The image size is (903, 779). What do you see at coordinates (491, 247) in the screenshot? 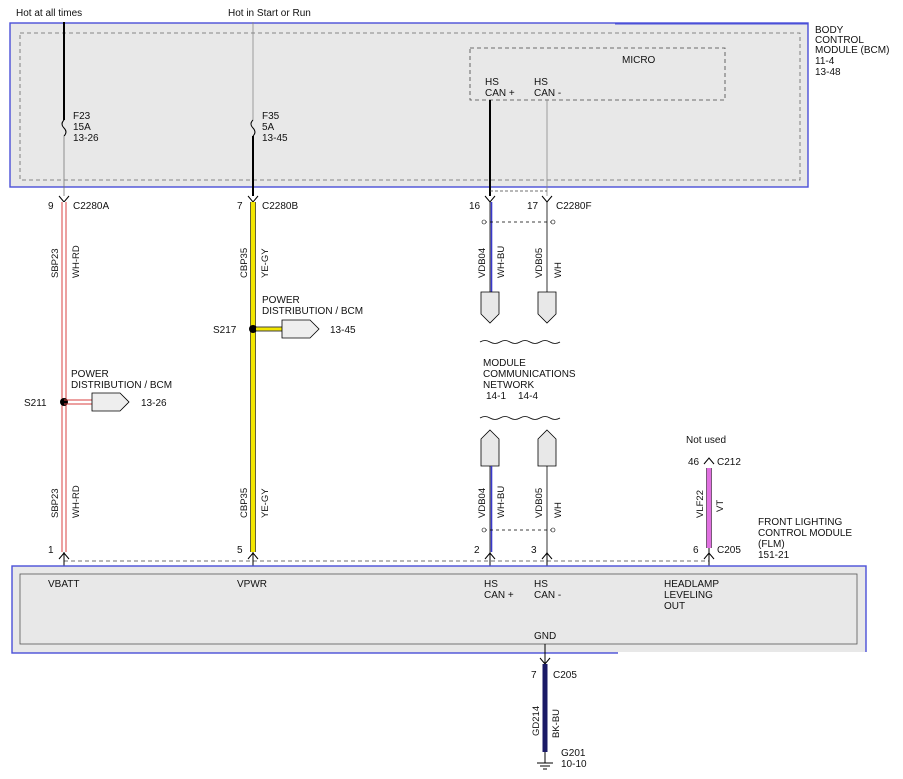
I see `wire-vdb04-upper` at bounding box center [491, 247].